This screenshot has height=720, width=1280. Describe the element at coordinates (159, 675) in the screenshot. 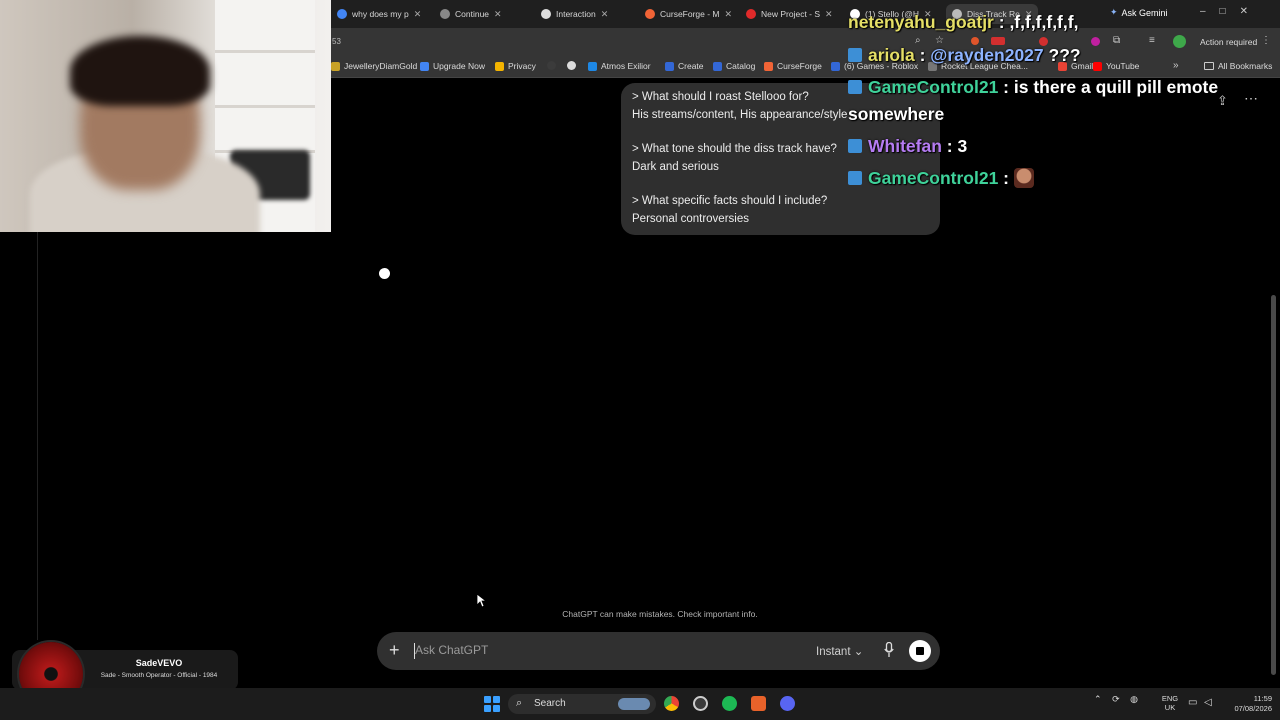

I see `now-playing-title: Sade - Smooth Operator - Official - 1984` at that location.